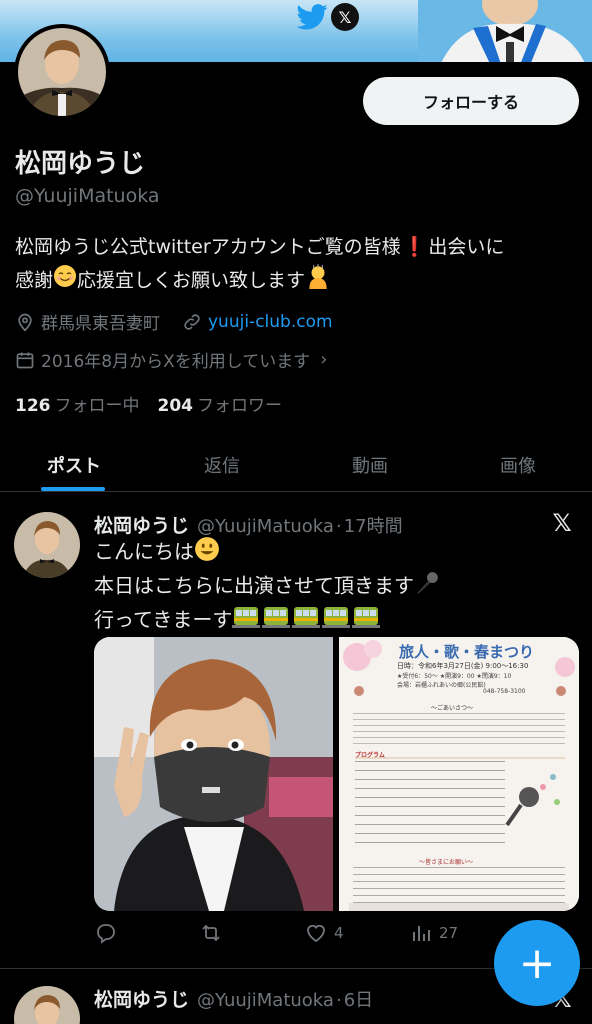 This screenshot has height=1024, width=592. I want to click on views-button: 27, so click(461, 933).